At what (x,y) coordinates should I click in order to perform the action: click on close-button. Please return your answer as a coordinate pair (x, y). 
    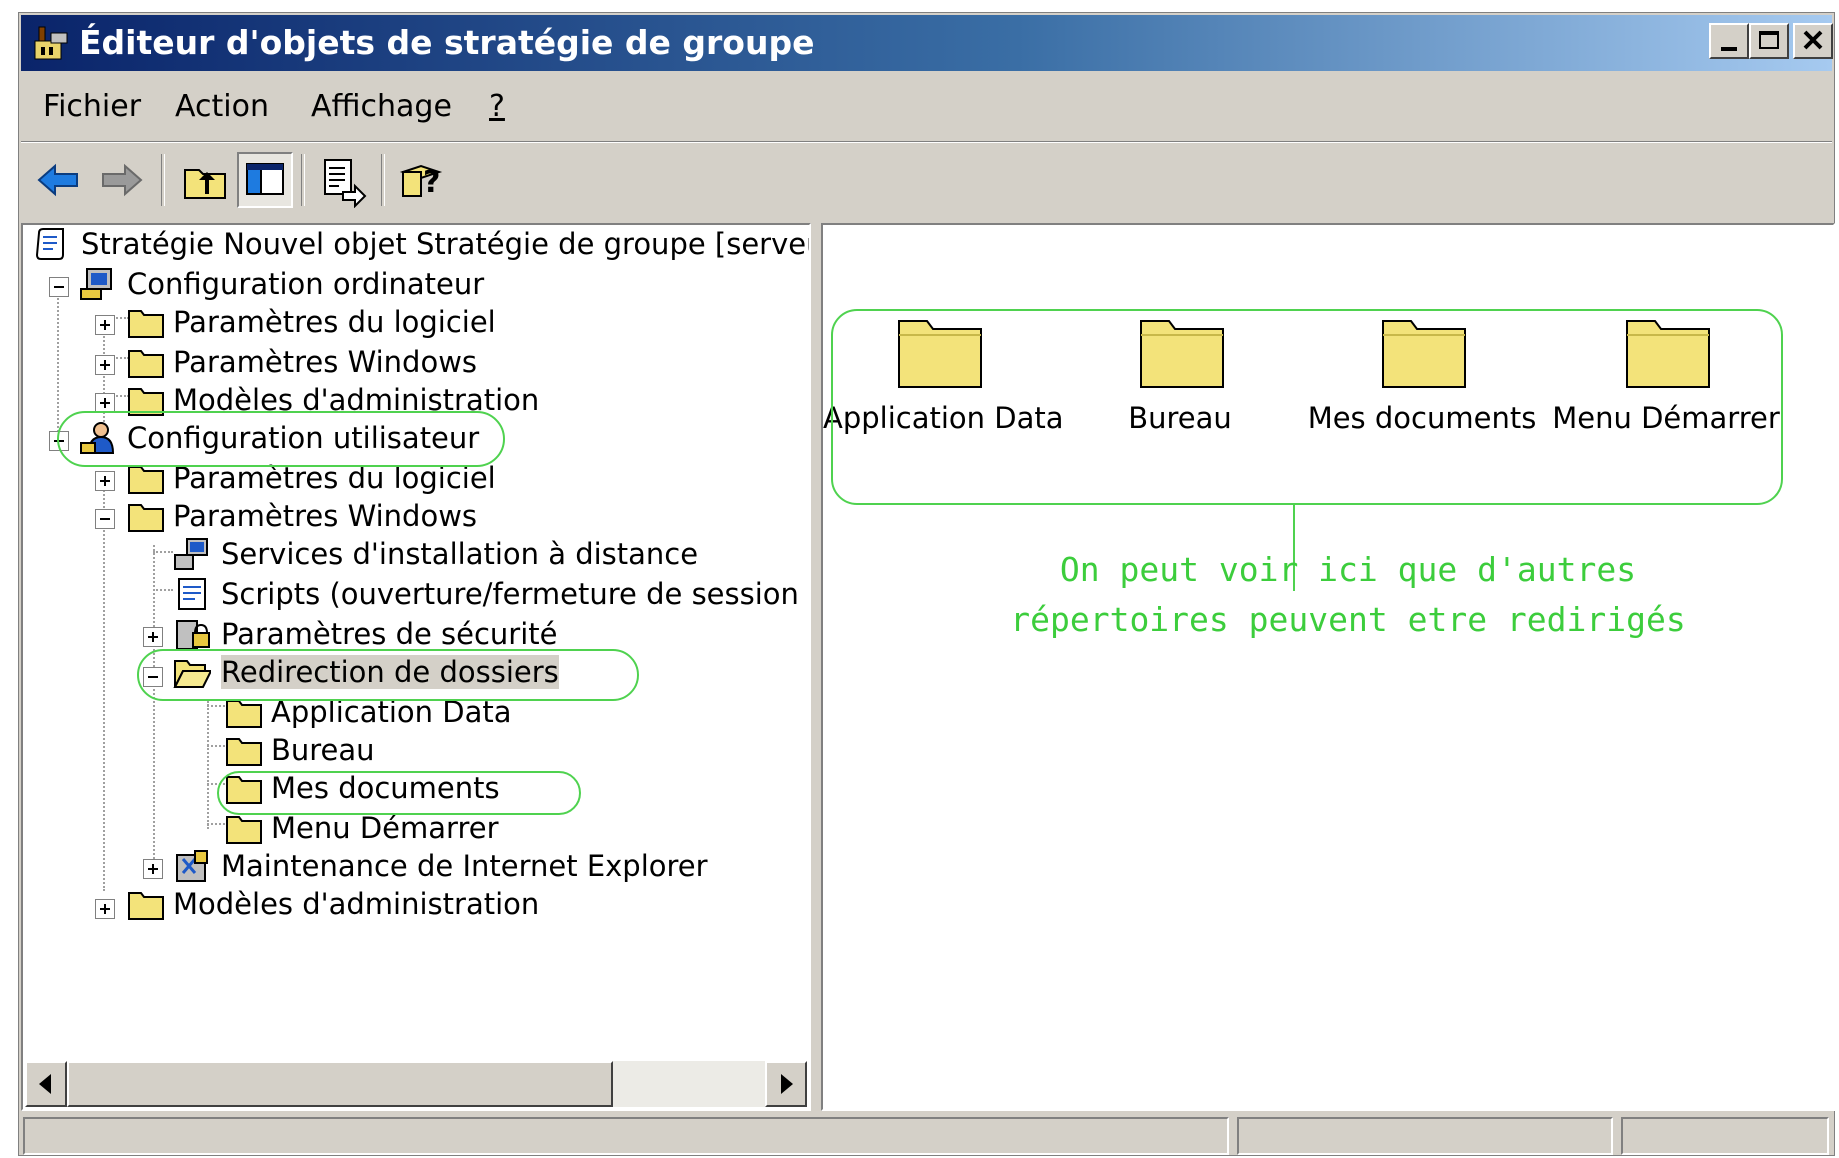
    Looking at the image, I should click on (1813, 41).